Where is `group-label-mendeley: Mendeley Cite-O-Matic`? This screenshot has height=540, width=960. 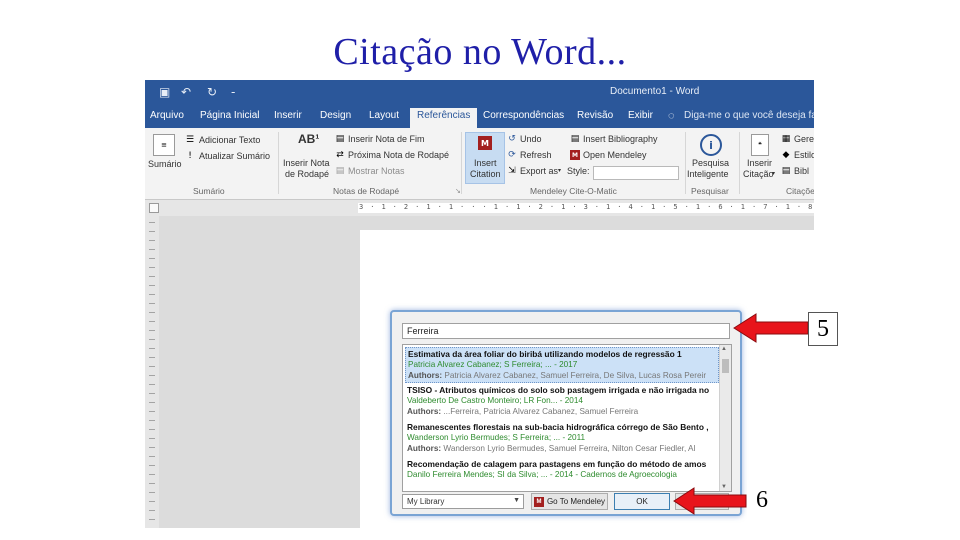 group-label-mendeley: Mendeley Cite-O-Matic is located at coordinates (573, 191).